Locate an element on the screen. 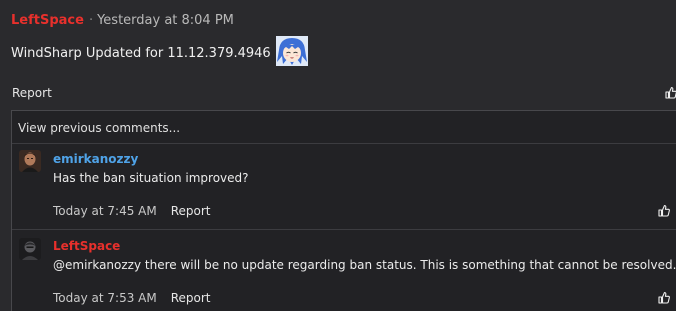 This screenshot has width=676, height=311. comment-meta: Today at 7:45 AM Report is located at coordinates (132, 211).